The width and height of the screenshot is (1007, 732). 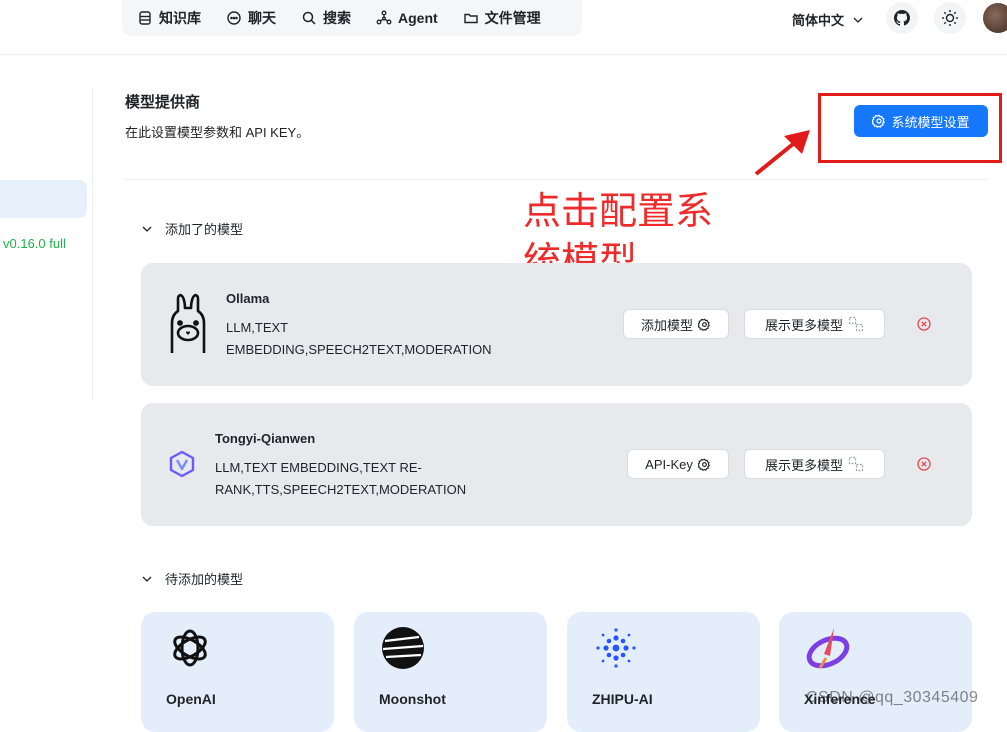 I want to click on provider-name: ZHIPU-AI, so click(x=622, y=699).